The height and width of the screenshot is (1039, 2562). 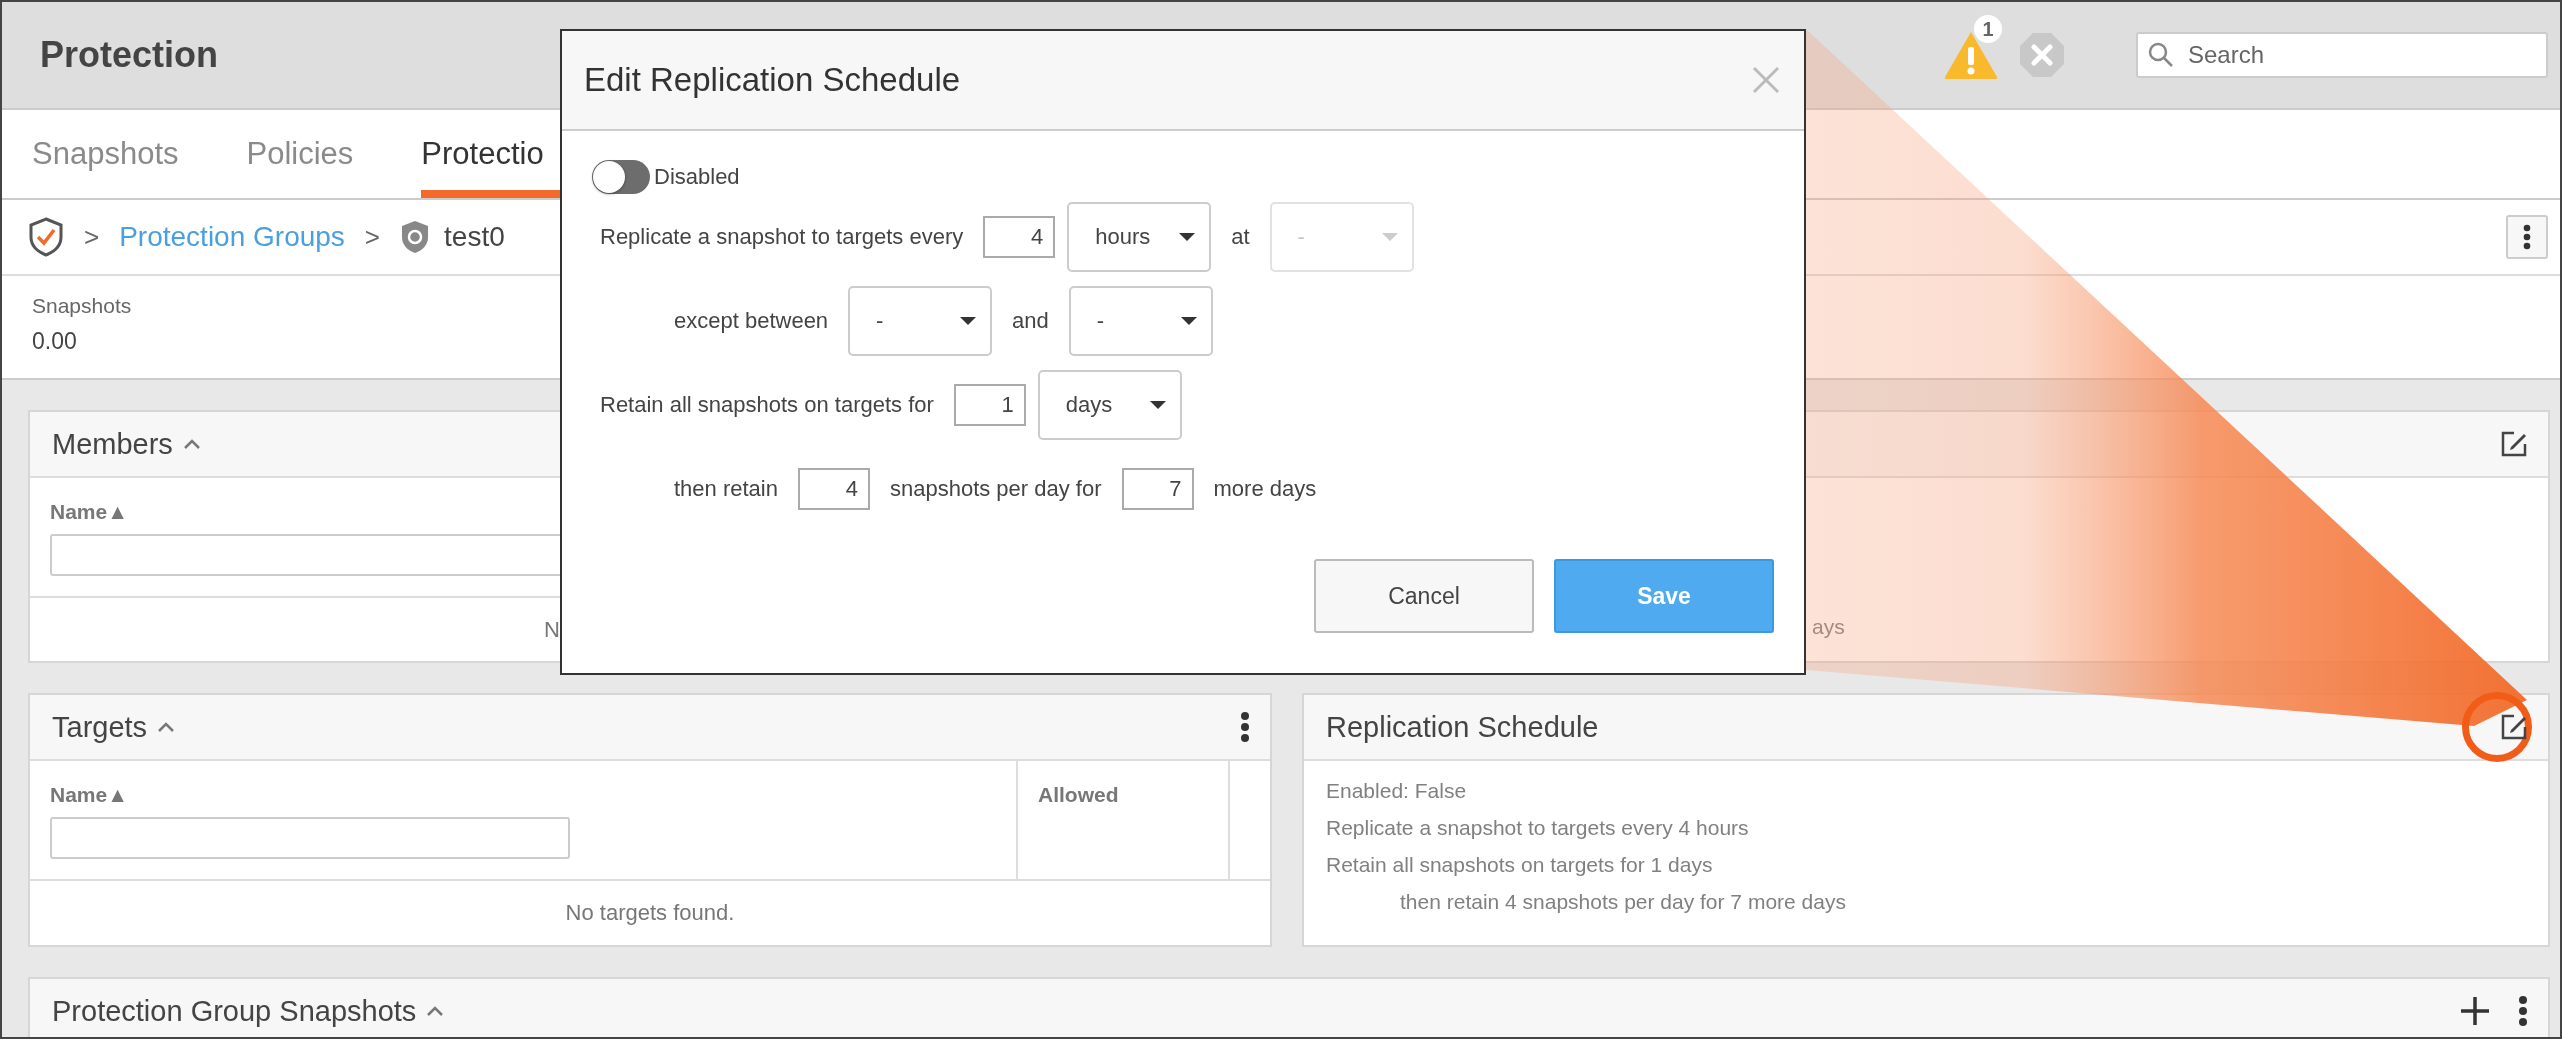 I want to click on shield-check-icon, so click(x=46, y=237).